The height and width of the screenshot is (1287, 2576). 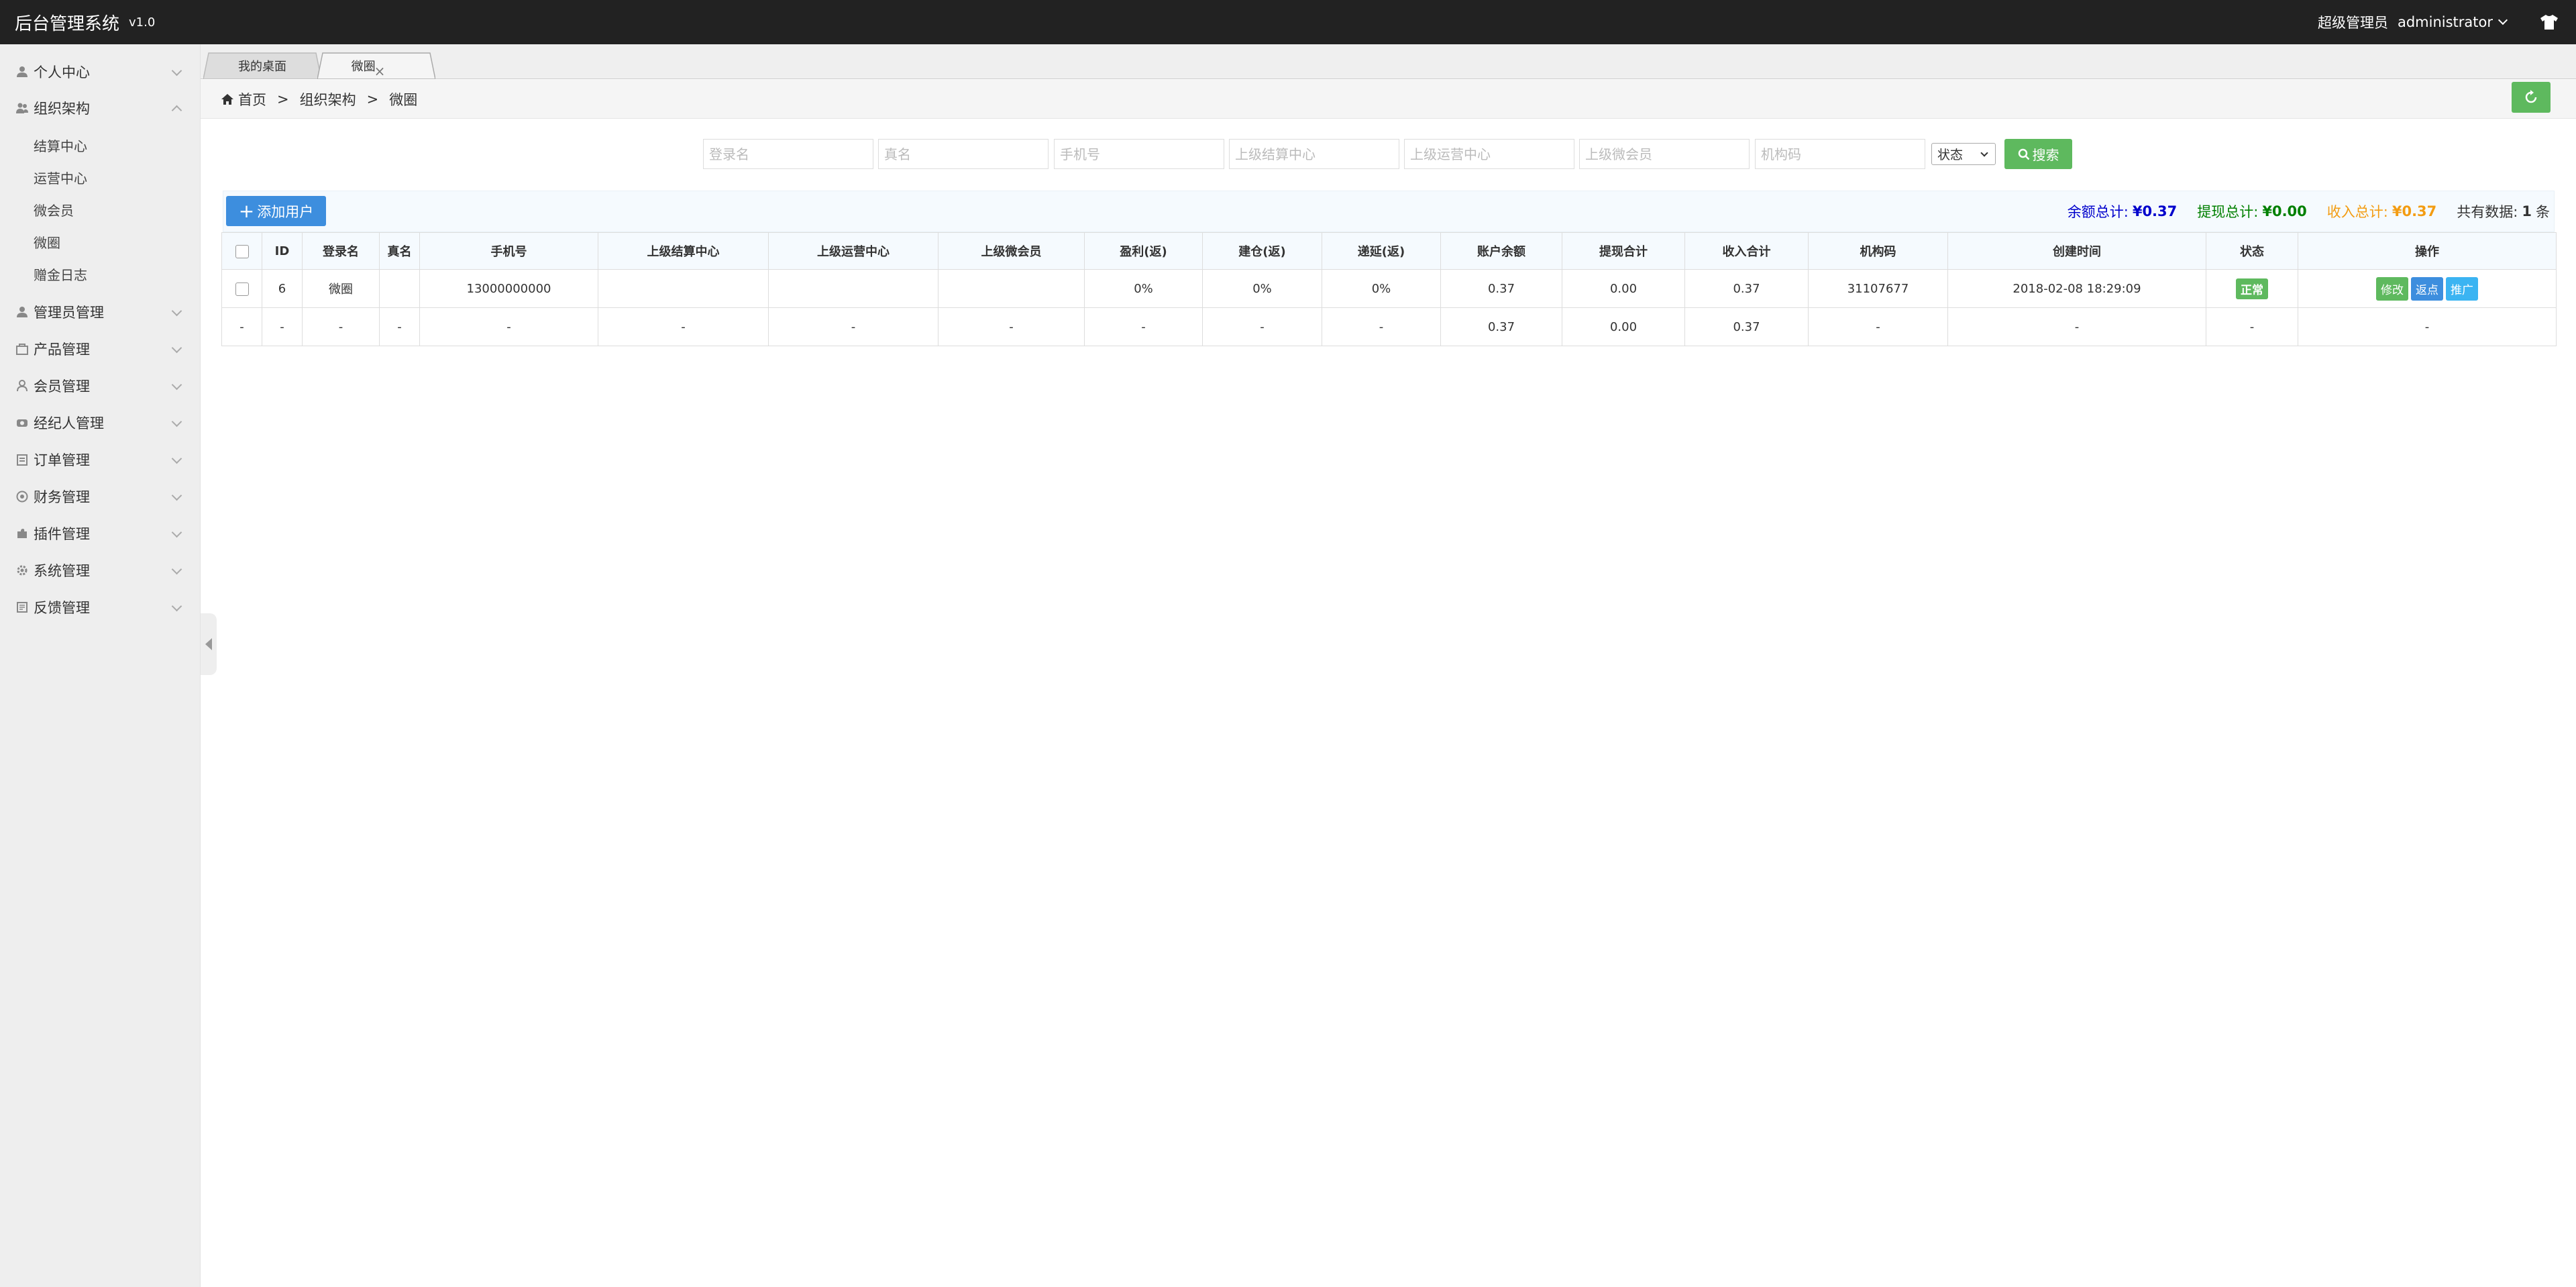 What do you see at coordinates (100, 72) in the screenshot?
I see `sidebar-item-personal-center: 个人中心` at bounding box center [100, 72].